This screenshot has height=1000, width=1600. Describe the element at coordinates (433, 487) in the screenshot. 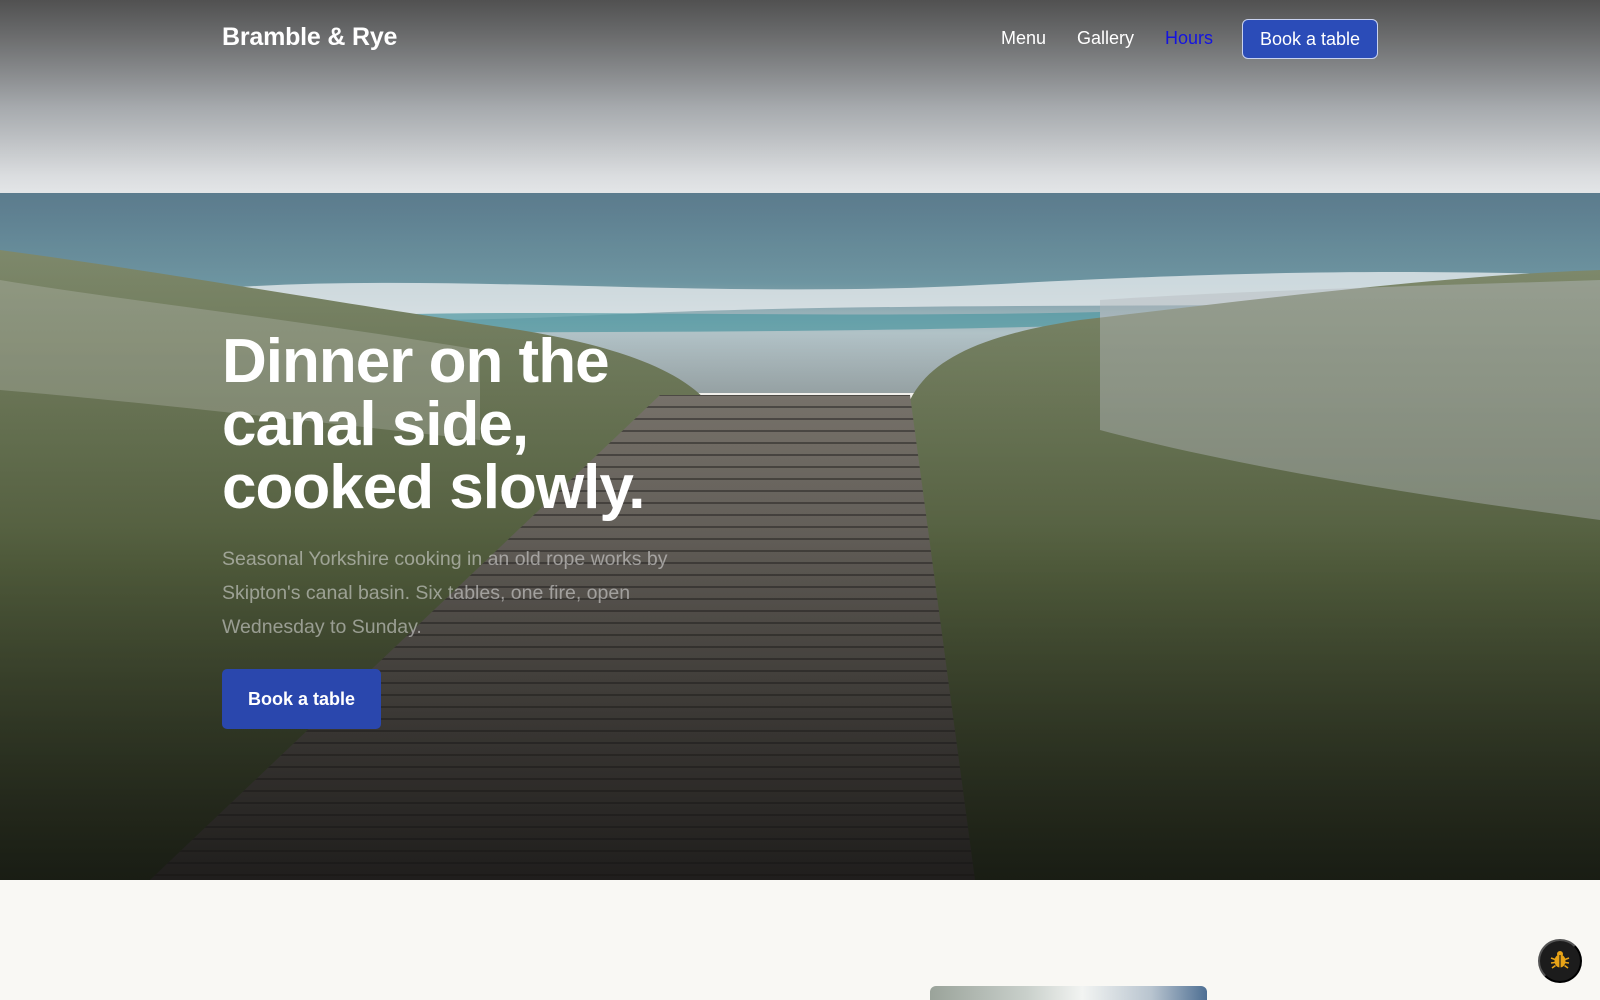

I see `headline-line-3: cooked slowly.` at that location.